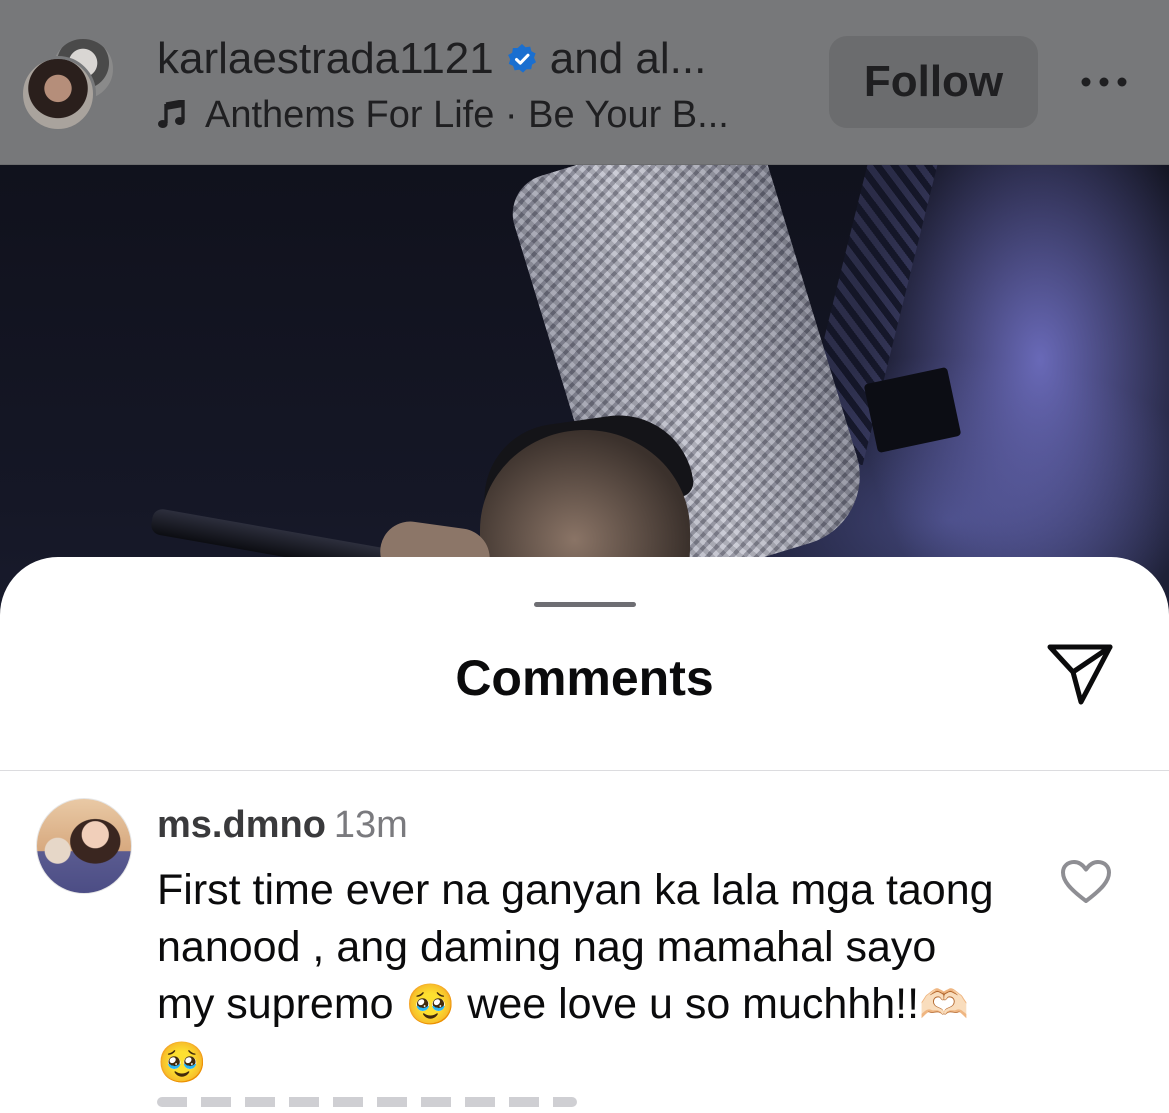 The image size is (1169, 1113). Describe the element at coordinates (370, 825) in the screenshot. I see `comment-time: 13m` at that location.